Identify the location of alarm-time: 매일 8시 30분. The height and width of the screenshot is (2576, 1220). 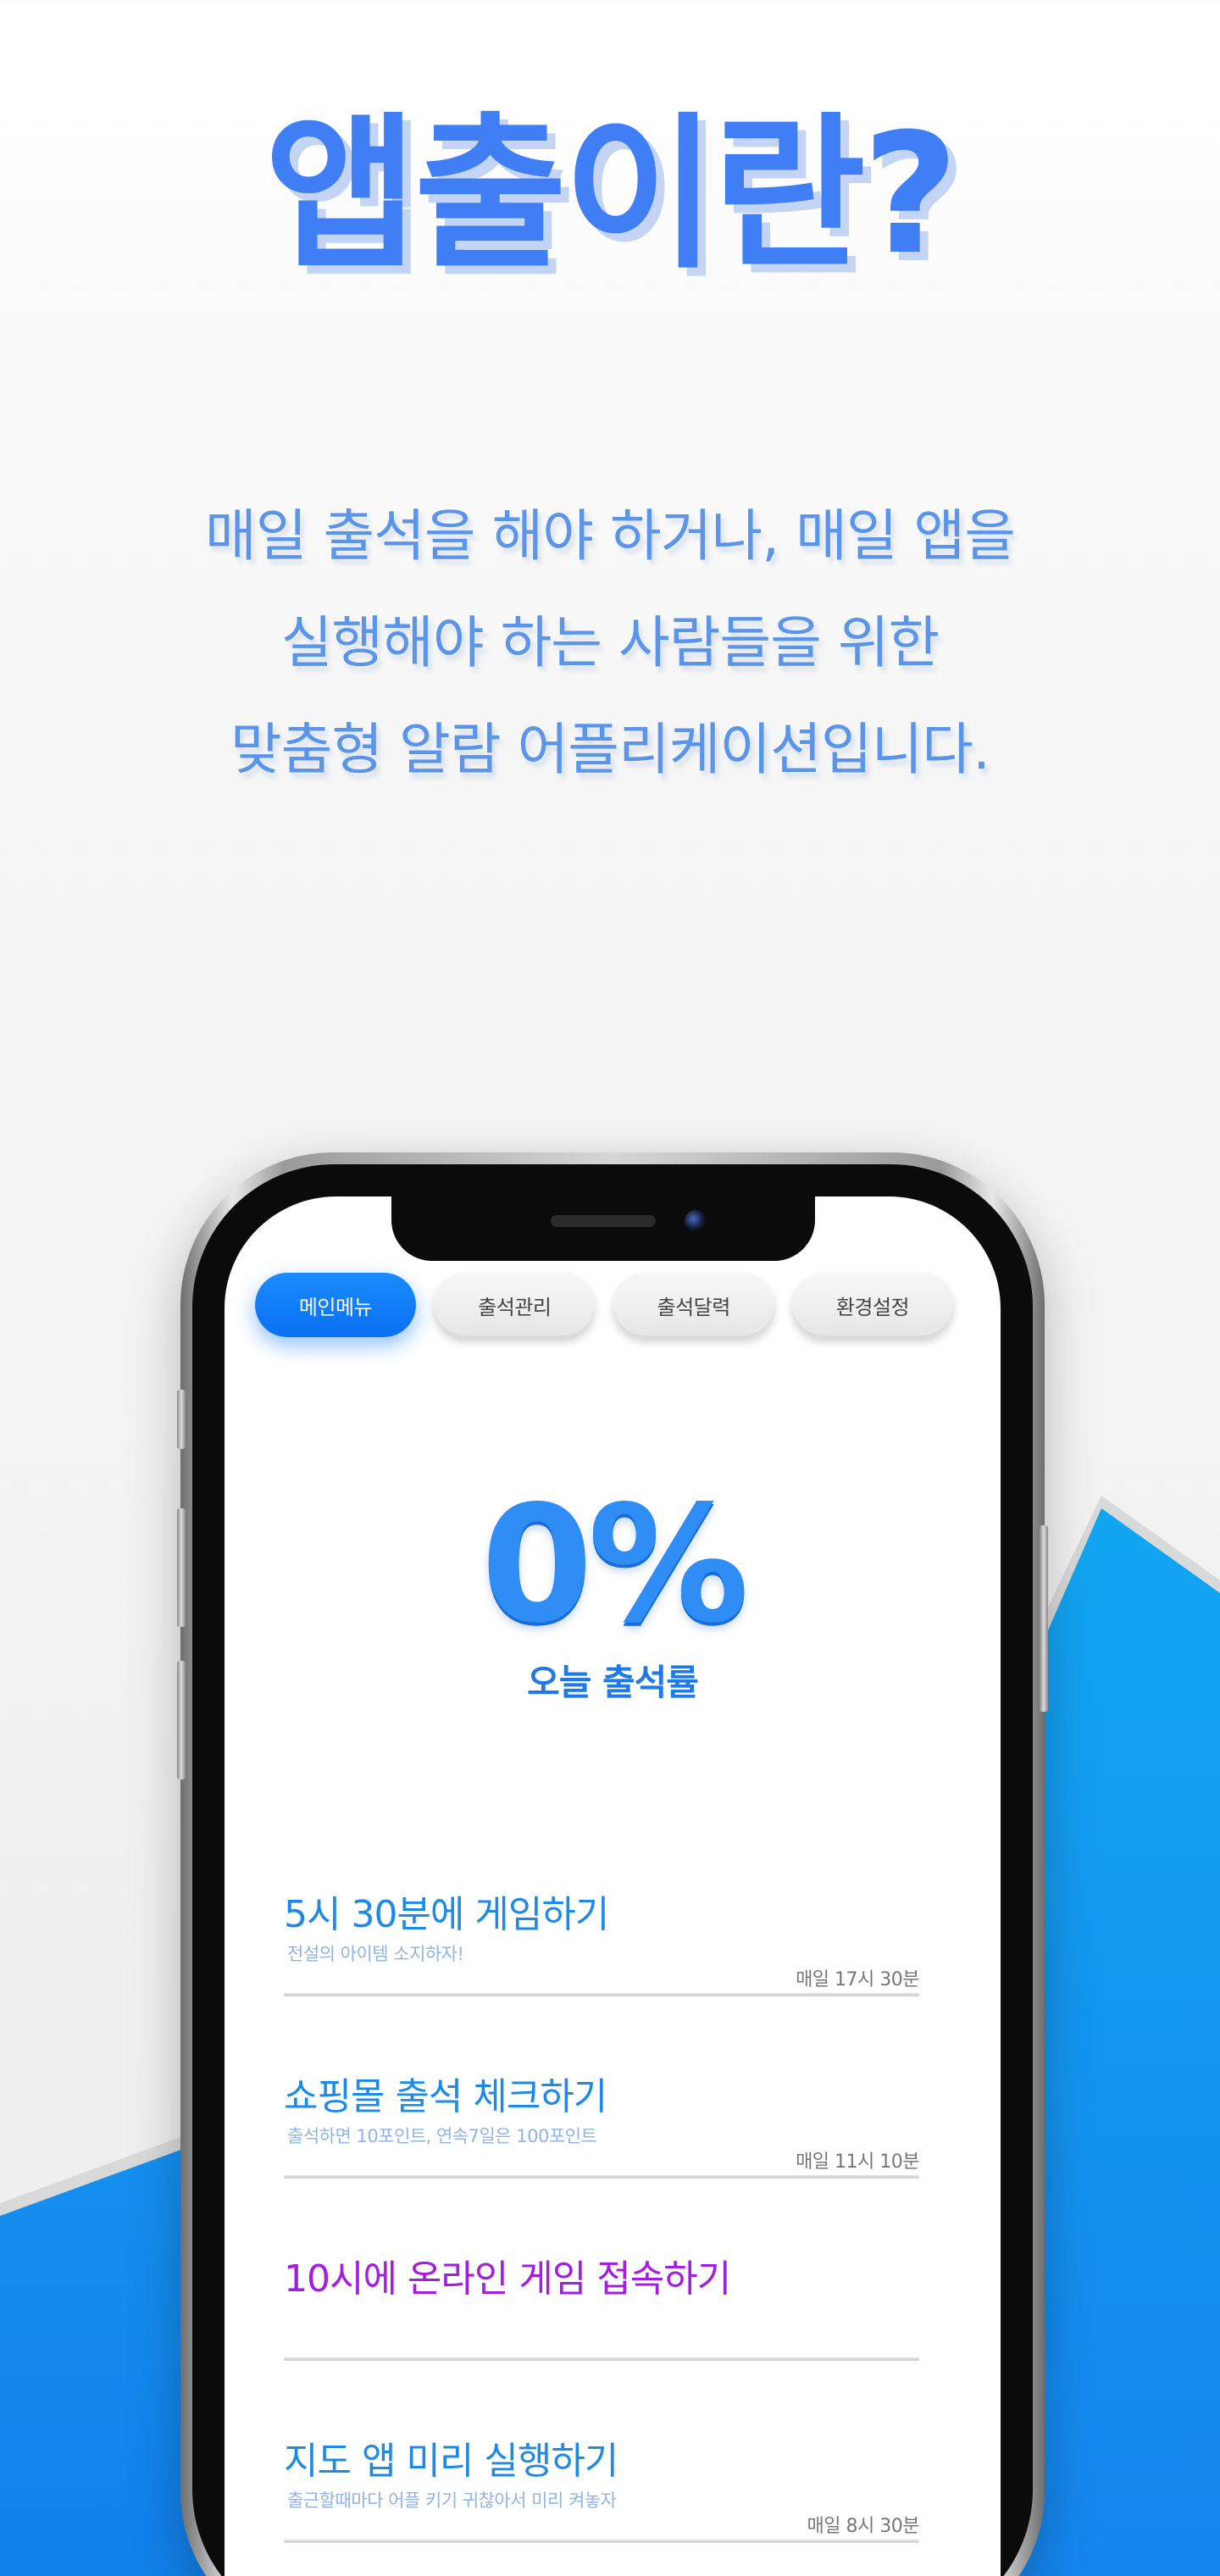
(863, 2526).